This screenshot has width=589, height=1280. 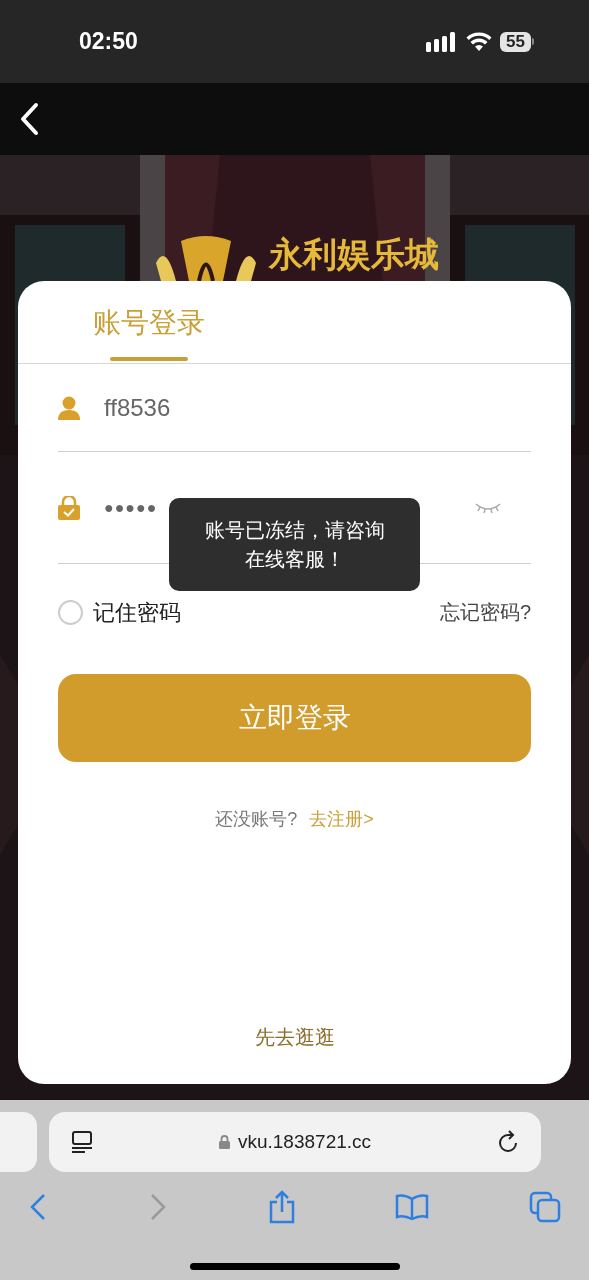 I want to click on register-link: 去注册>, so click(x=341, y=819).